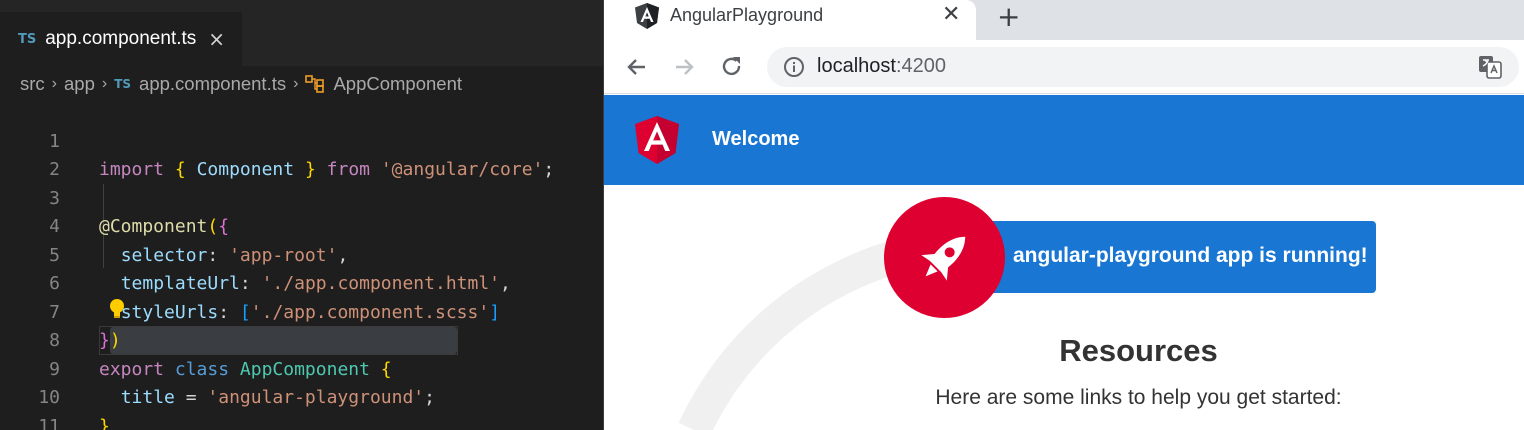 The height and width of the screenshot is (430, 1524). I want to click on editor-tab-bar: TS app.component.ts ×, so click(302, 39).